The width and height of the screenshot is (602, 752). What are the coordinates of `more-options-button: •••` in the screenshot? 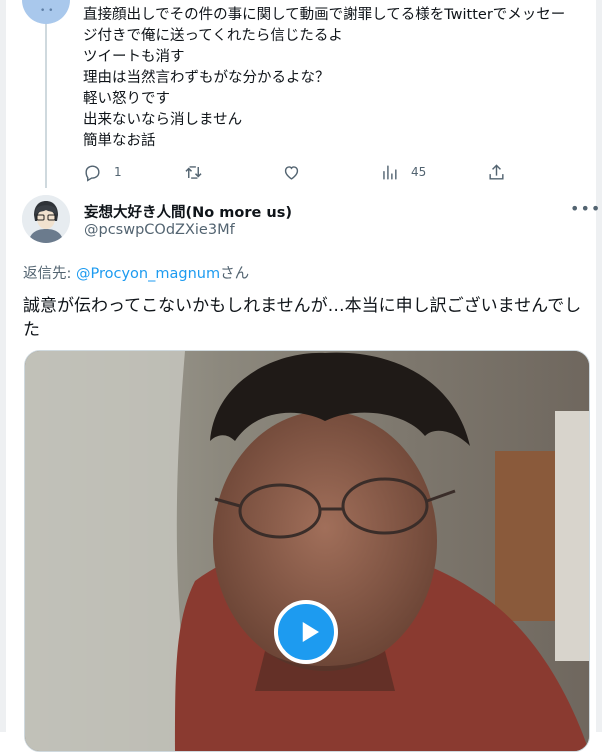 It's located at (585, 208).